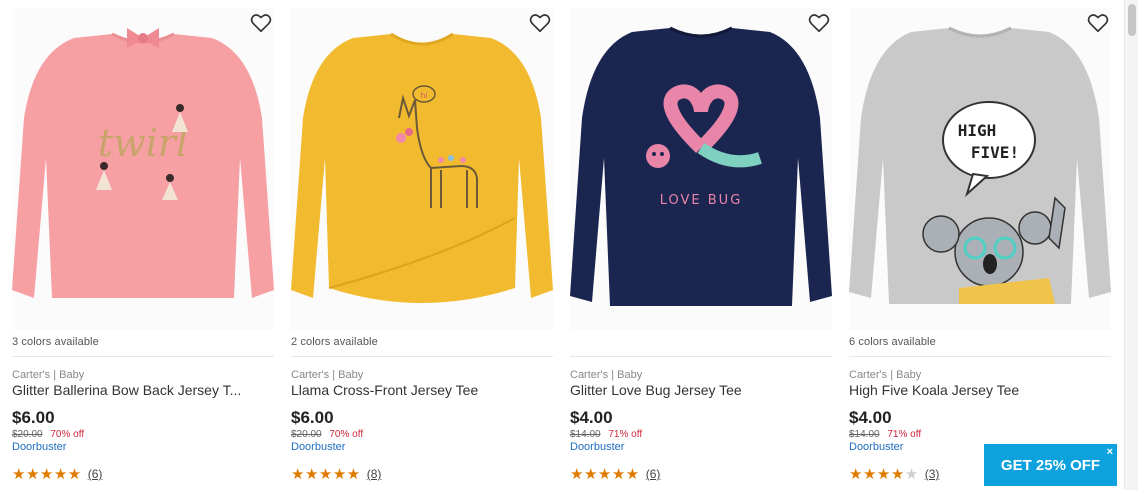 Image resolution: width=1138 pixels, height=490 pixels. I want to click on shirt-image: HIGH FIVE!, so click(980, 165).